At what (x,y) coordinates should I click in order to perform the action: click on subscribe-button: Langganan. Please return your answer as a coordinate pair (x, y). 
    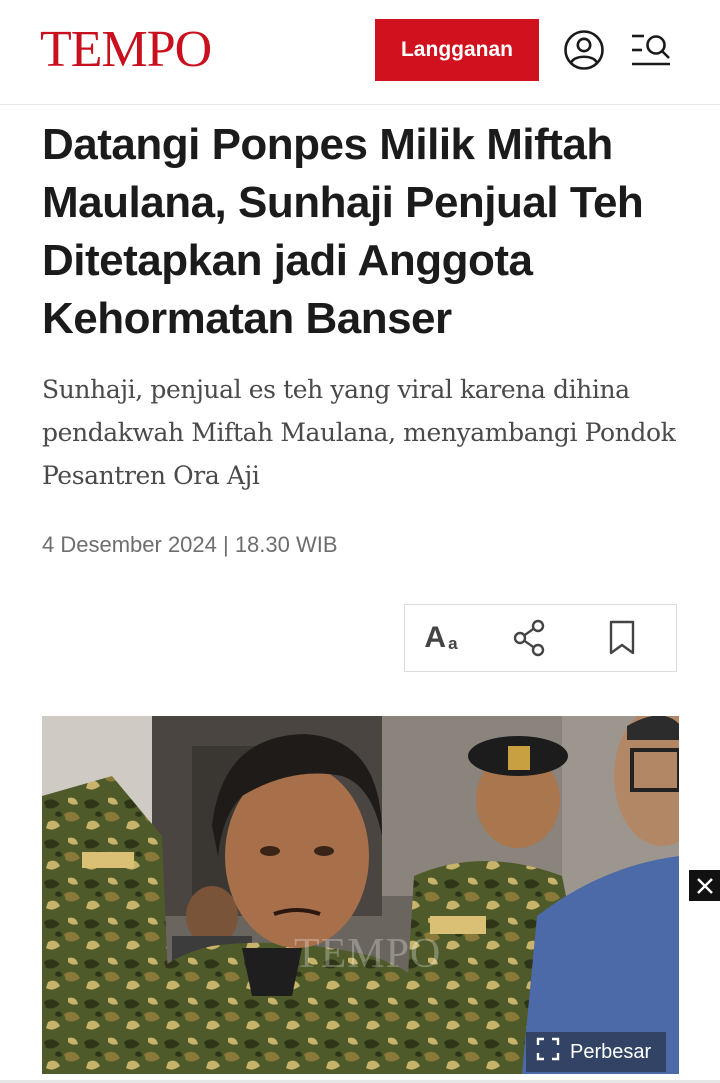
    Looking at the image, I should click on (457, 50).